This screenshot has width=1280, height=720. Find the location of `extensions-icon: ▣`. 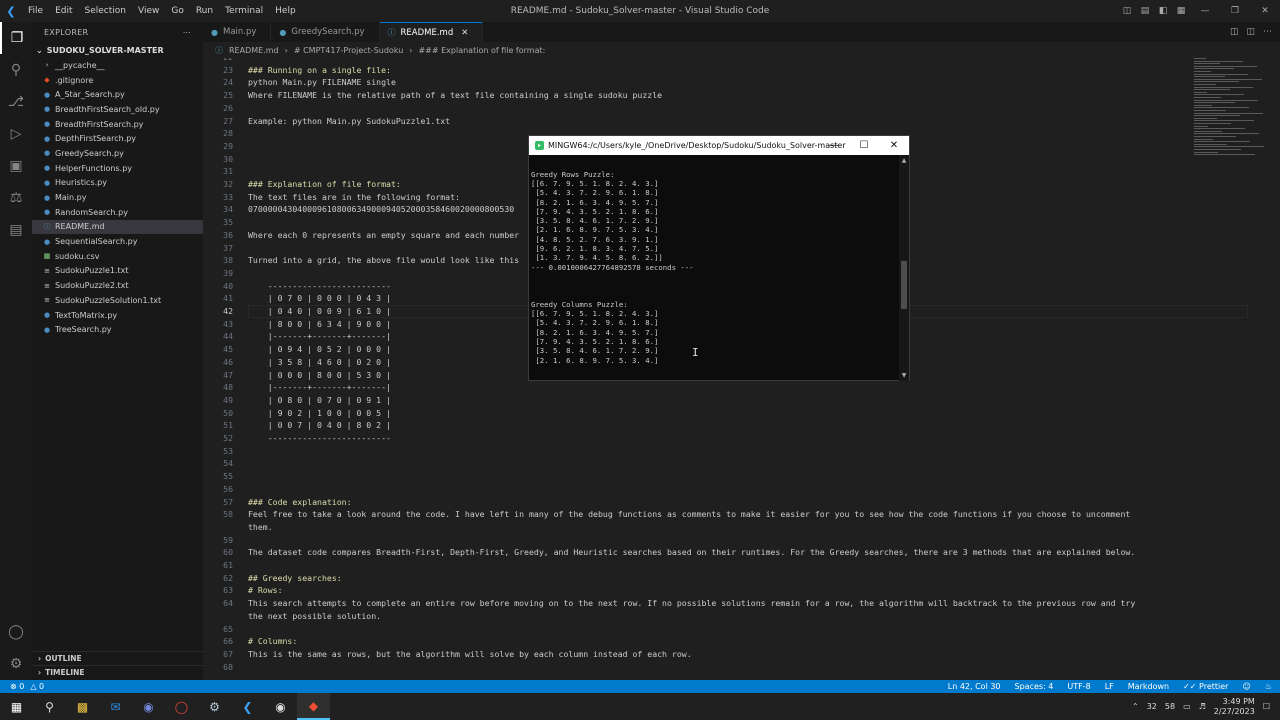

extensions-icon: ▣ is located at coordinates (16, 166).